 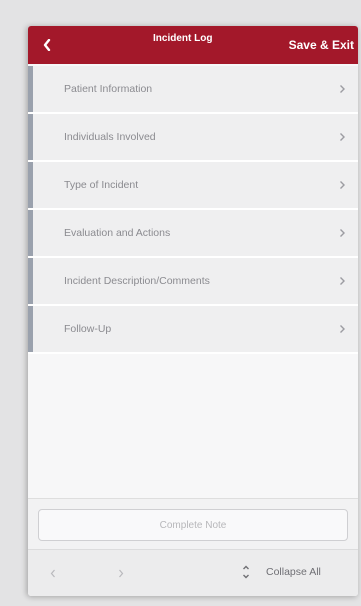 What do you see at coordinates (321, 45) in the screenshot?
I see `save-exit-button: Save & Exit` at bounding box center [321, 45].